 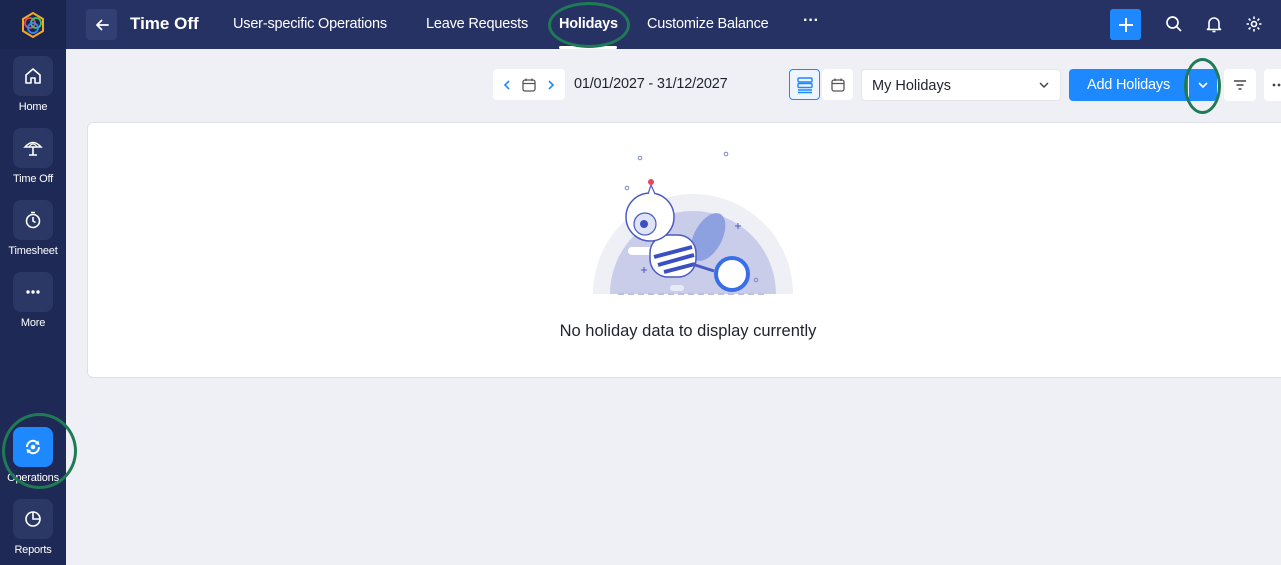 What do you see at coordinates (588, 47) in the screenshot?
I see `active-tab-indicator` at bounding box center [588, 47].